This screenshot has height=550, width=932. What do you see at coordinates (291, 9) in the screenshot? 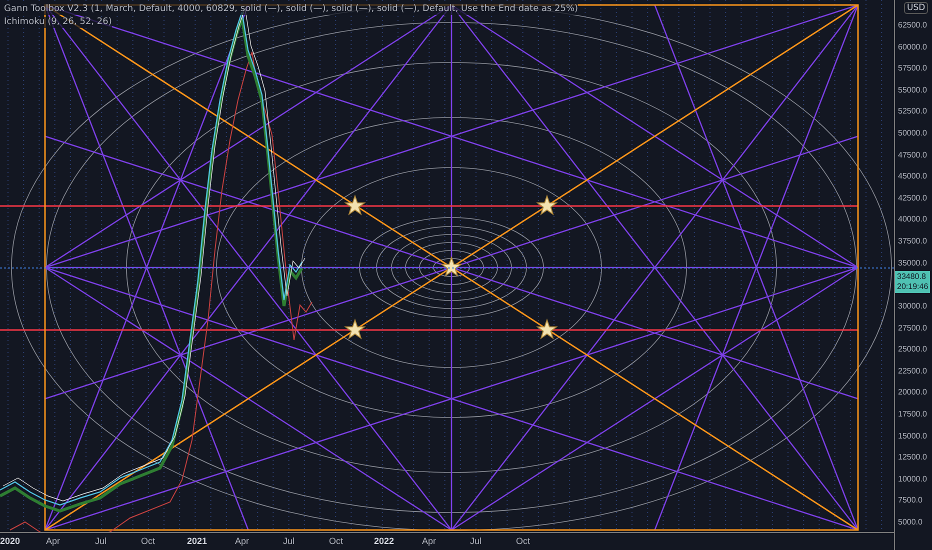
I see `indicator-legend: Gann Toolbox V2.3 (1, March, Default, 4000, 60829, solid (—), solid (—), solid (—), solid (—), Default, Use the End date as 25%)` at bounding box center [291, 9].